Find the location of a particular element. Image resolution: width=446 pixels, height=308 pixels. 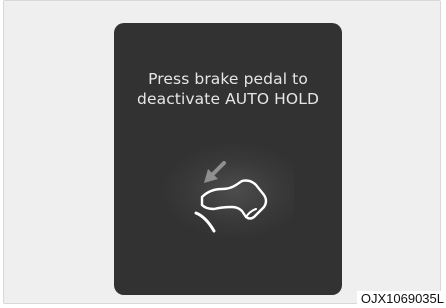

message-line-1: Press brake pedal to is located at coordinates (228, 79).